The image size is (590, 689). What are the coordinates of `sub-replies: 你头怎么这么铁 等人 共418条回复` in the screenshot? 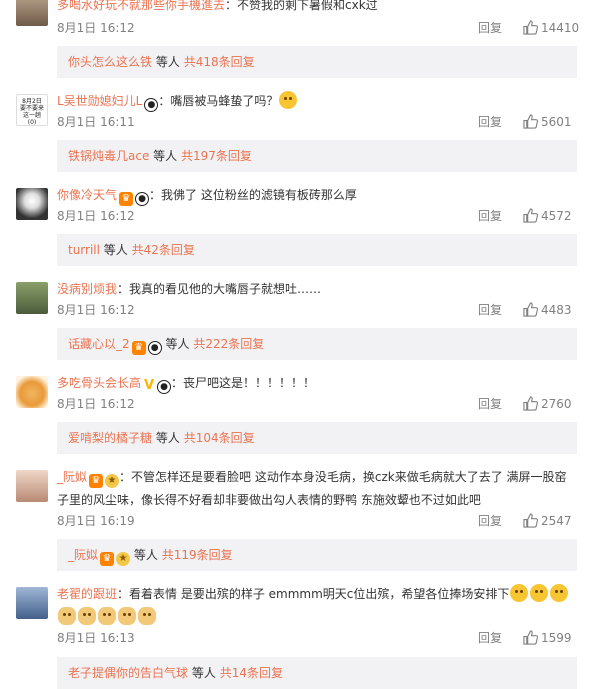 It's located at (317, 62).